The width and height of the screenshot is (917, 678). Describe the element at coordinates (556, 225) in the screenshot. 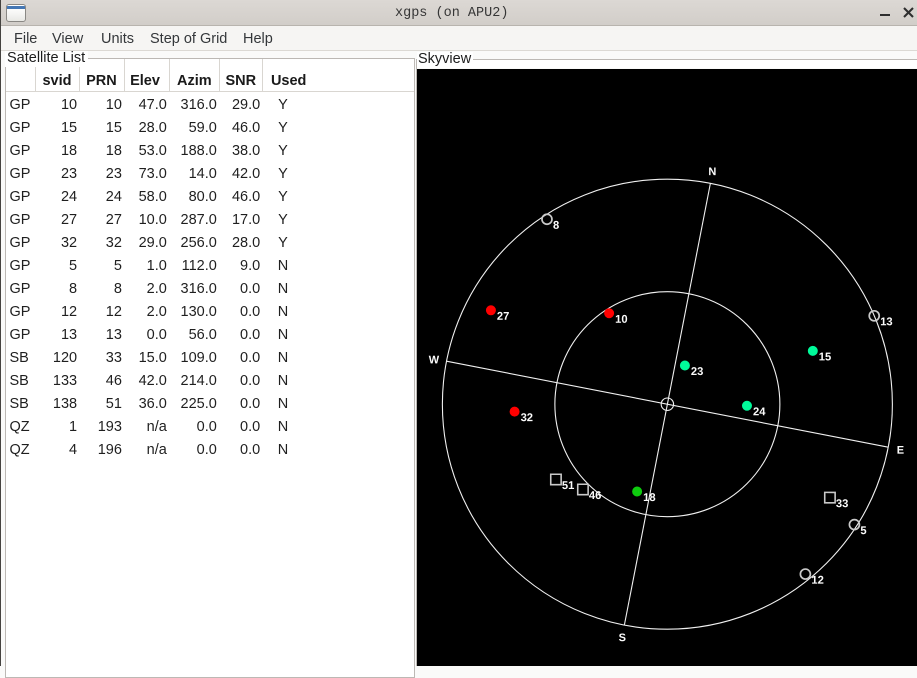

I see `svg-text: 8` at that location.